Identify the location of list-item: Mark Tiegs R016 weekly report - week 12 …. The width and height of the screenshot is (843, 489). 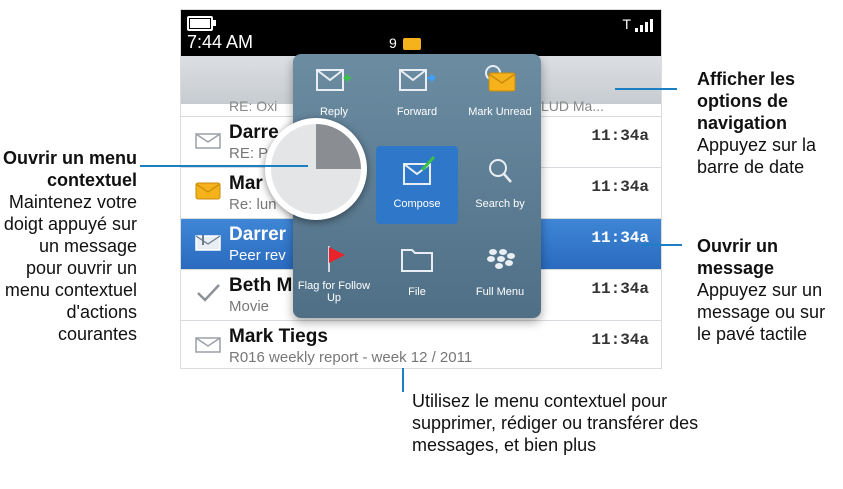
(421, 344).